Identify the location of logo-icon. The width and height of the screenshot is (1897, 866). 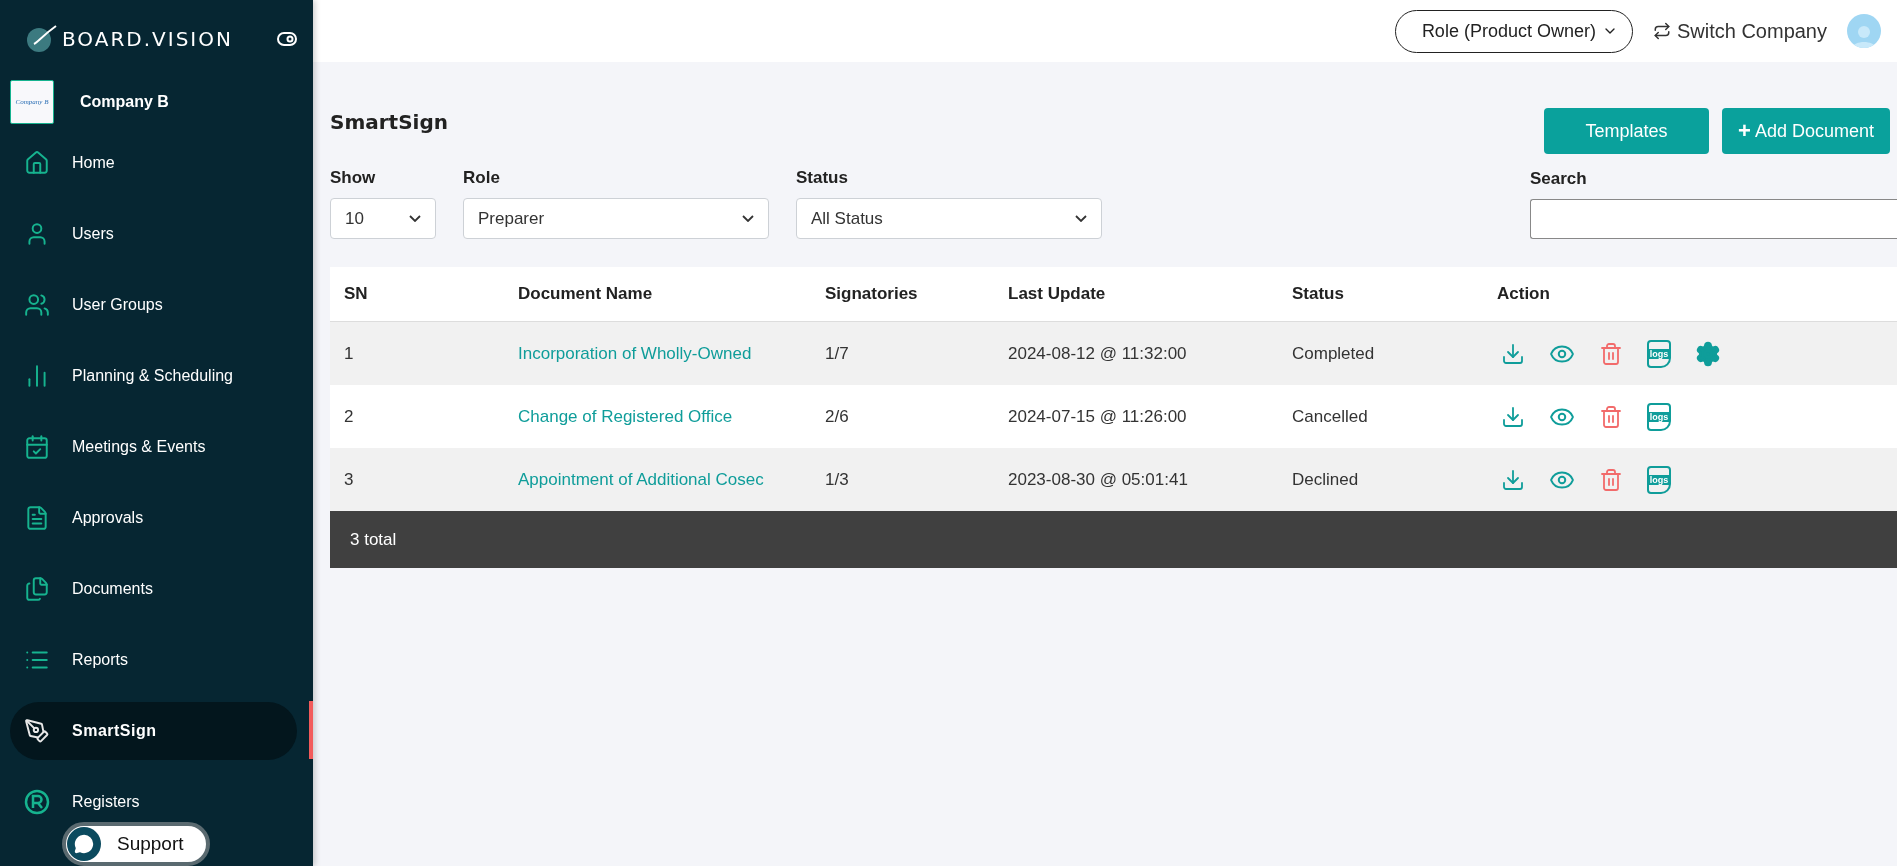
(41, 39).